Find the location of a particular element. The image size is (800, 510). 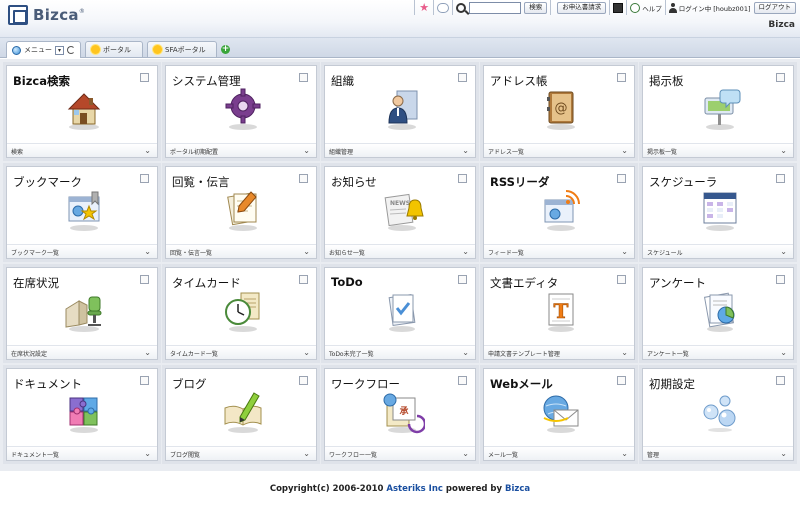

menu-card-12: タイムカード タイムカード一覧 ⌄ is located at coordinates (241, 313).